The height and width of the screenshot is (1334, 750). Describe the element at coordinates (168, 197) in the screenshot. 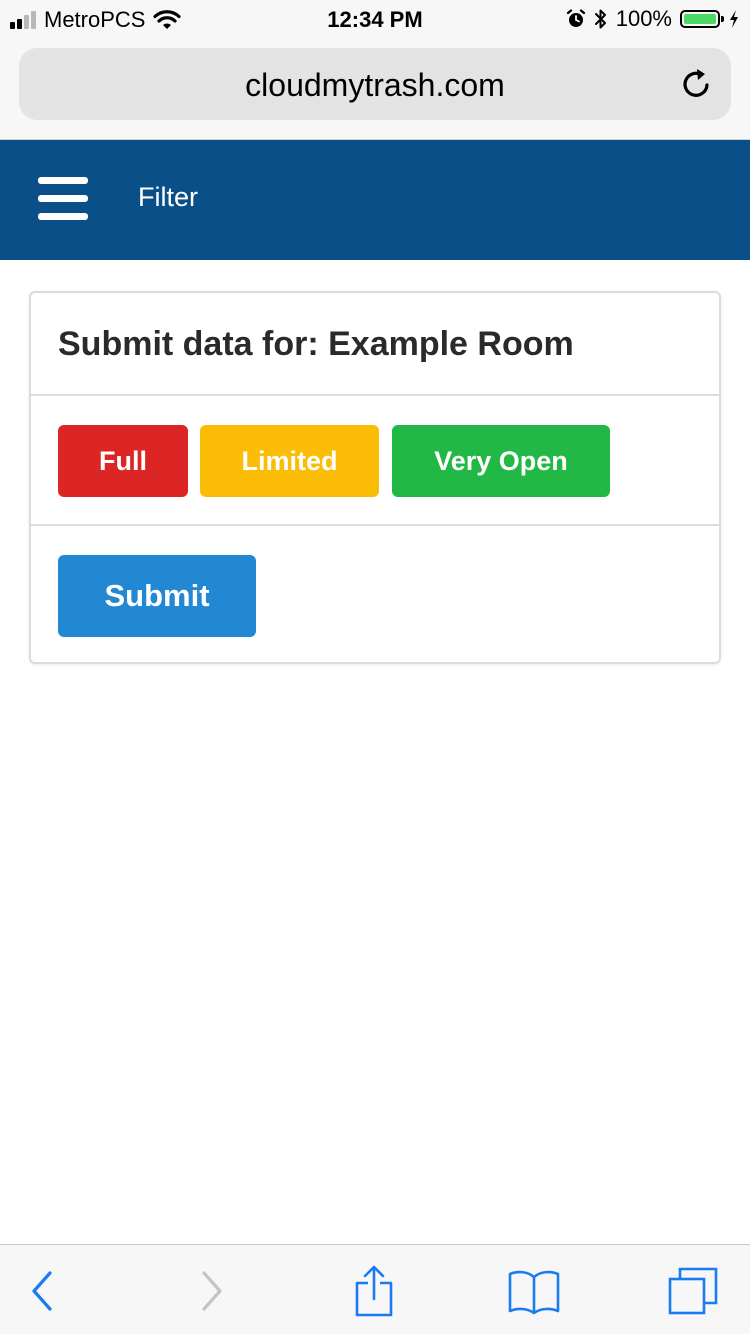

I see `nav-filter-link: Filter` at that location.